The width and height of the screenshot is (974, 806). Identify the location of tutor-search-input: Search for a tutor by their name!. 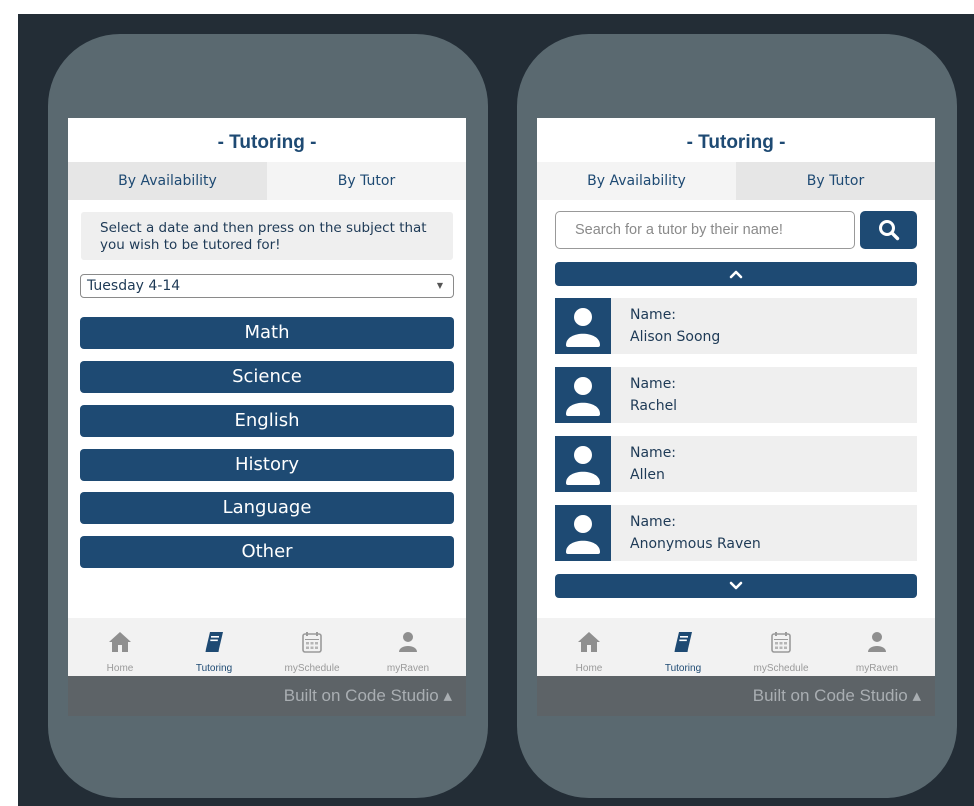
(705, 230).